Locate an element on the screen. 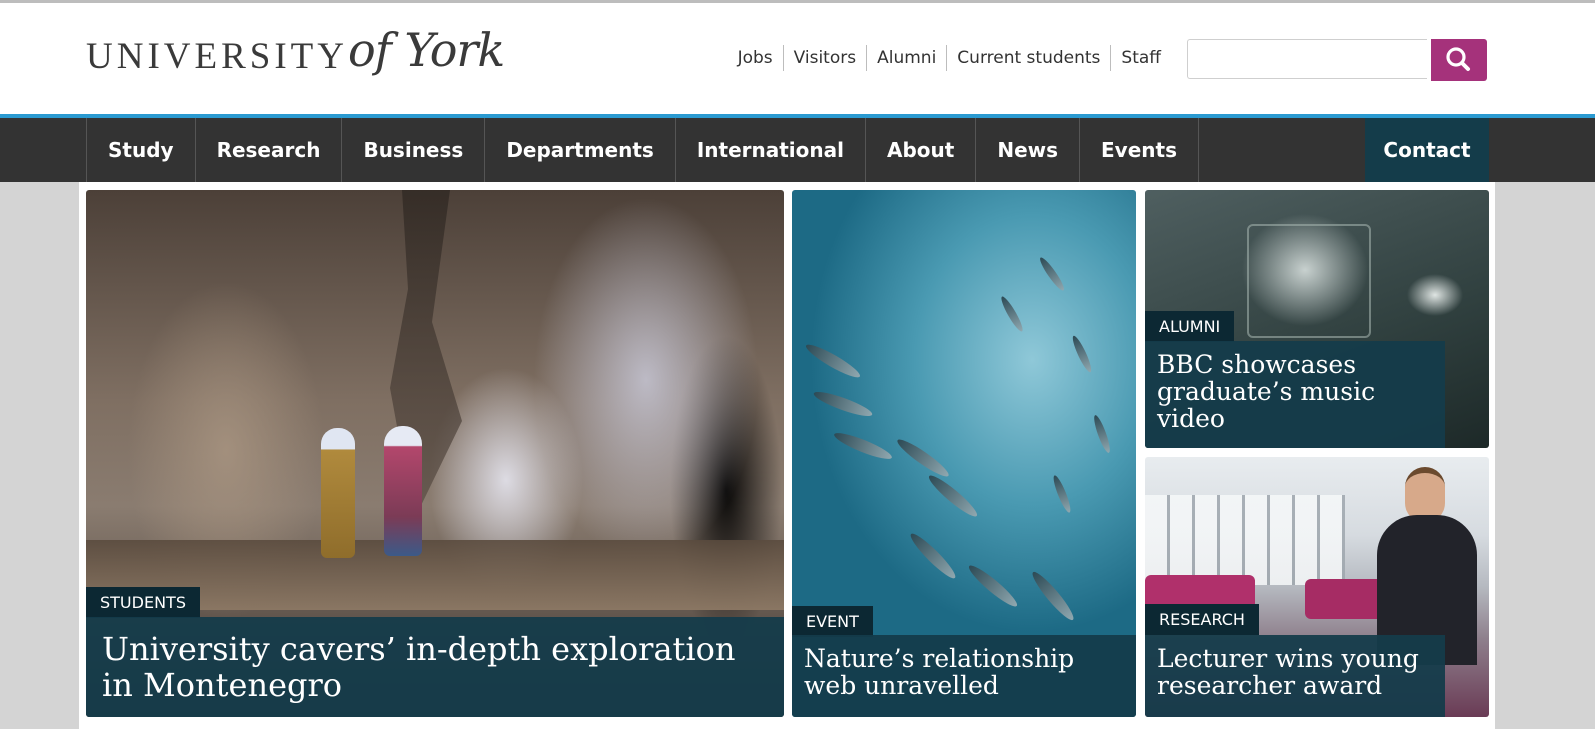 This screenshot has width=1595, height=729. room-windows is located at coordinates (1245, 540).